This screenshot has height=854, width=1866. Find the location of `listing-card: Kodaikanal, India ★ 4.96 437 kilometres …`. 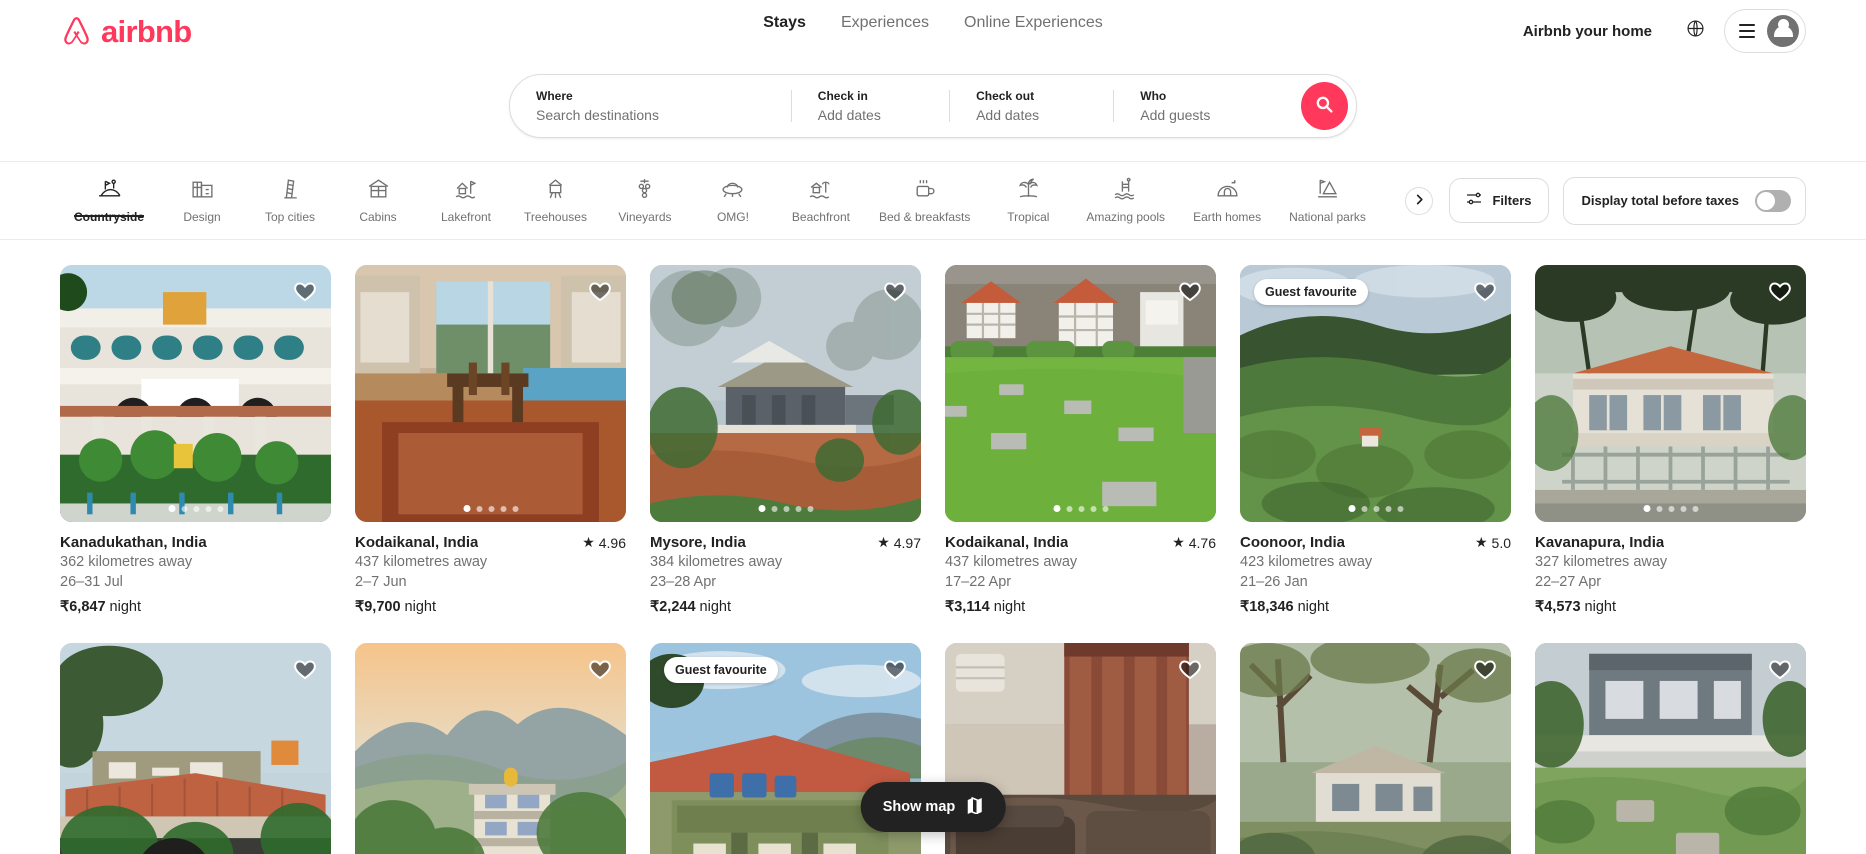

listing-card: Kodaikanal, India ★ 4.96 437 kilometres … is located at coordinates (490, 440).